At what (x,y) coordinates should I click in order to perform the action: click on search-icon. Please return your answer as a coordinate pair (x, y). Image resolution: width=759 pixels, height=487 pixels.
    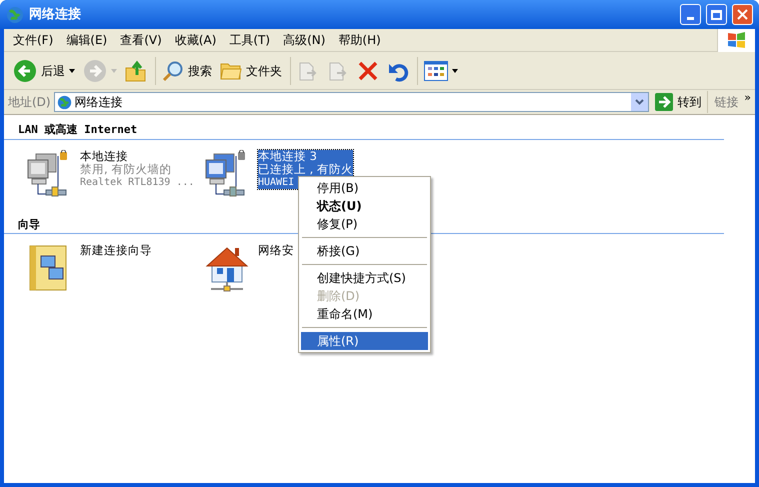
    Looking at the image, I should click on (173, 71).